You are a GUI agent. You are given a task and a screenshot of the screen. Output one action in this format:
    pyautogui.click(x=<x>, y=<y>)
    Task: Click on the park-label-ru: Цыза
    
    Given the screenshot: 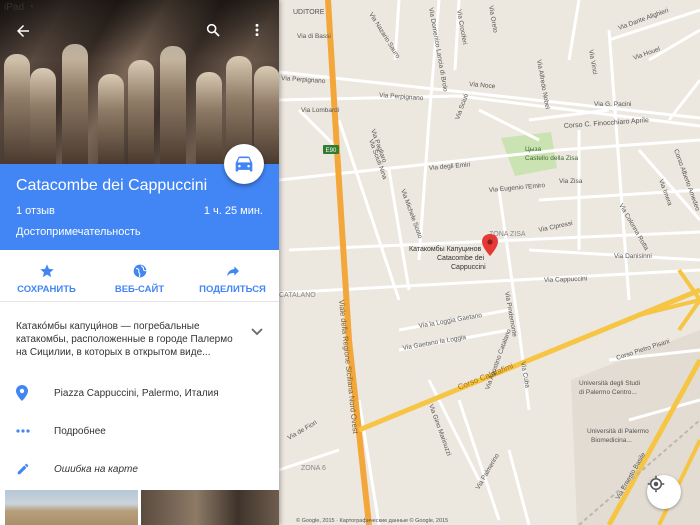 What is the action you would take?
    pyautogui.click(x=533, y=149)
    